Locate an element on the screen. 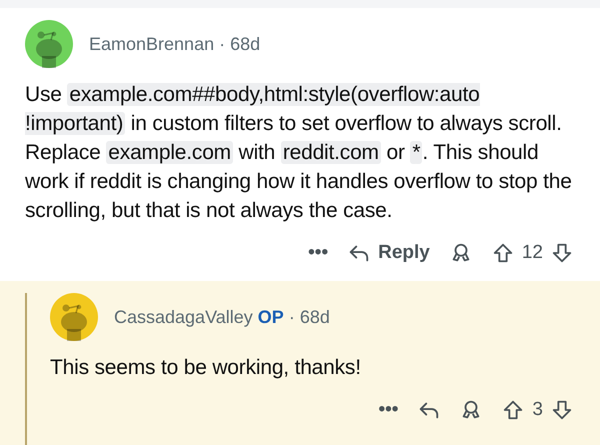 This screenshot has height=445, width=600. comment-body: This seems to be working, thanks! is located at coordinates (206, 368).